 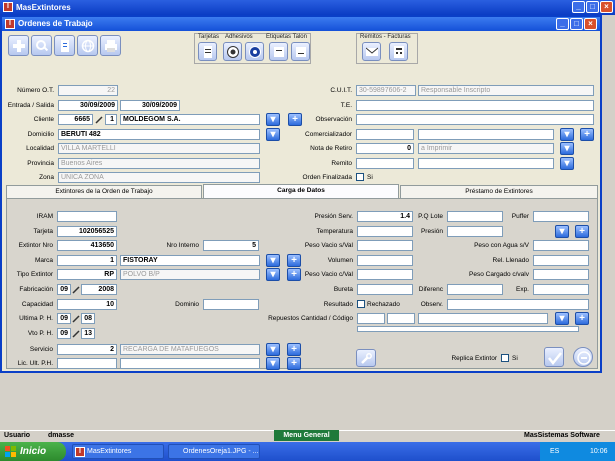 I want to click on entrada-field: 30/09/2009, so click(x=88, y=105).